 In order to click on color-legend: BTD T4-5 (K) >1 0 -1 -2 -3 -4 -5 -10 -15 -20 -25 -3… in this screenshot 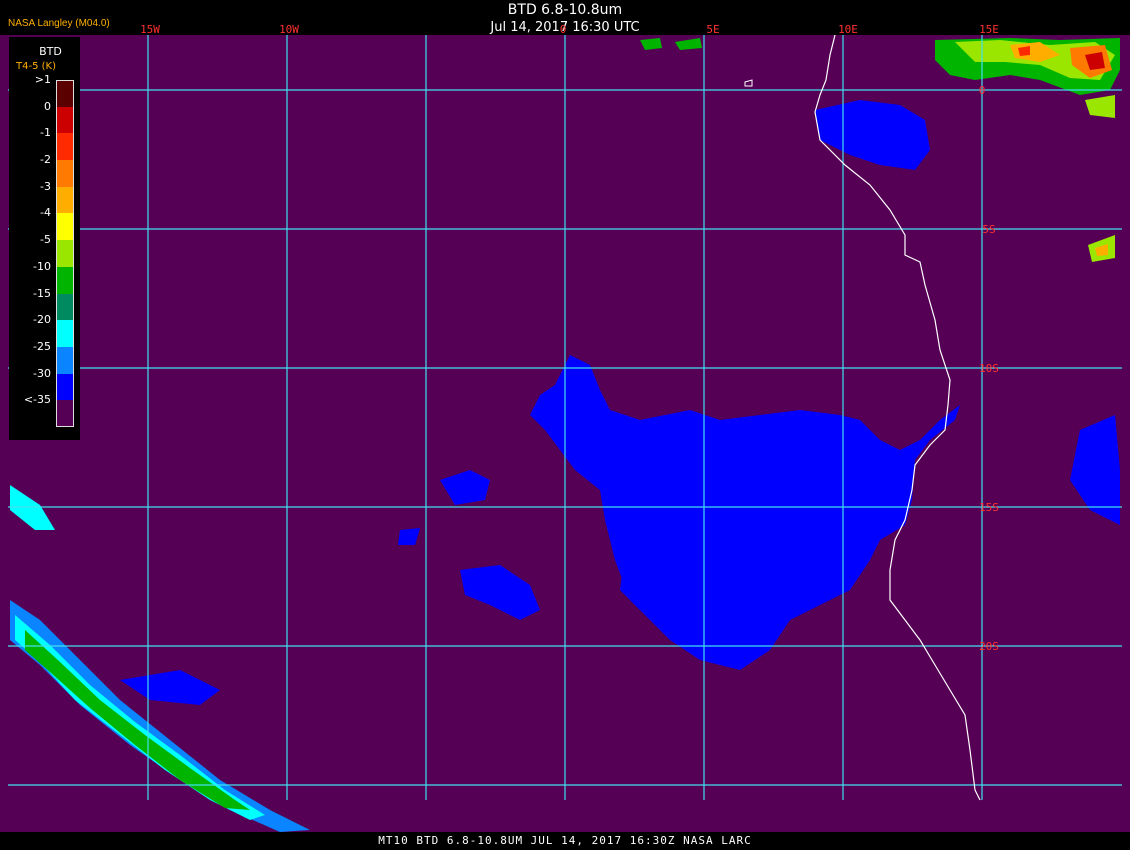, I will do `click(44, 238)`.